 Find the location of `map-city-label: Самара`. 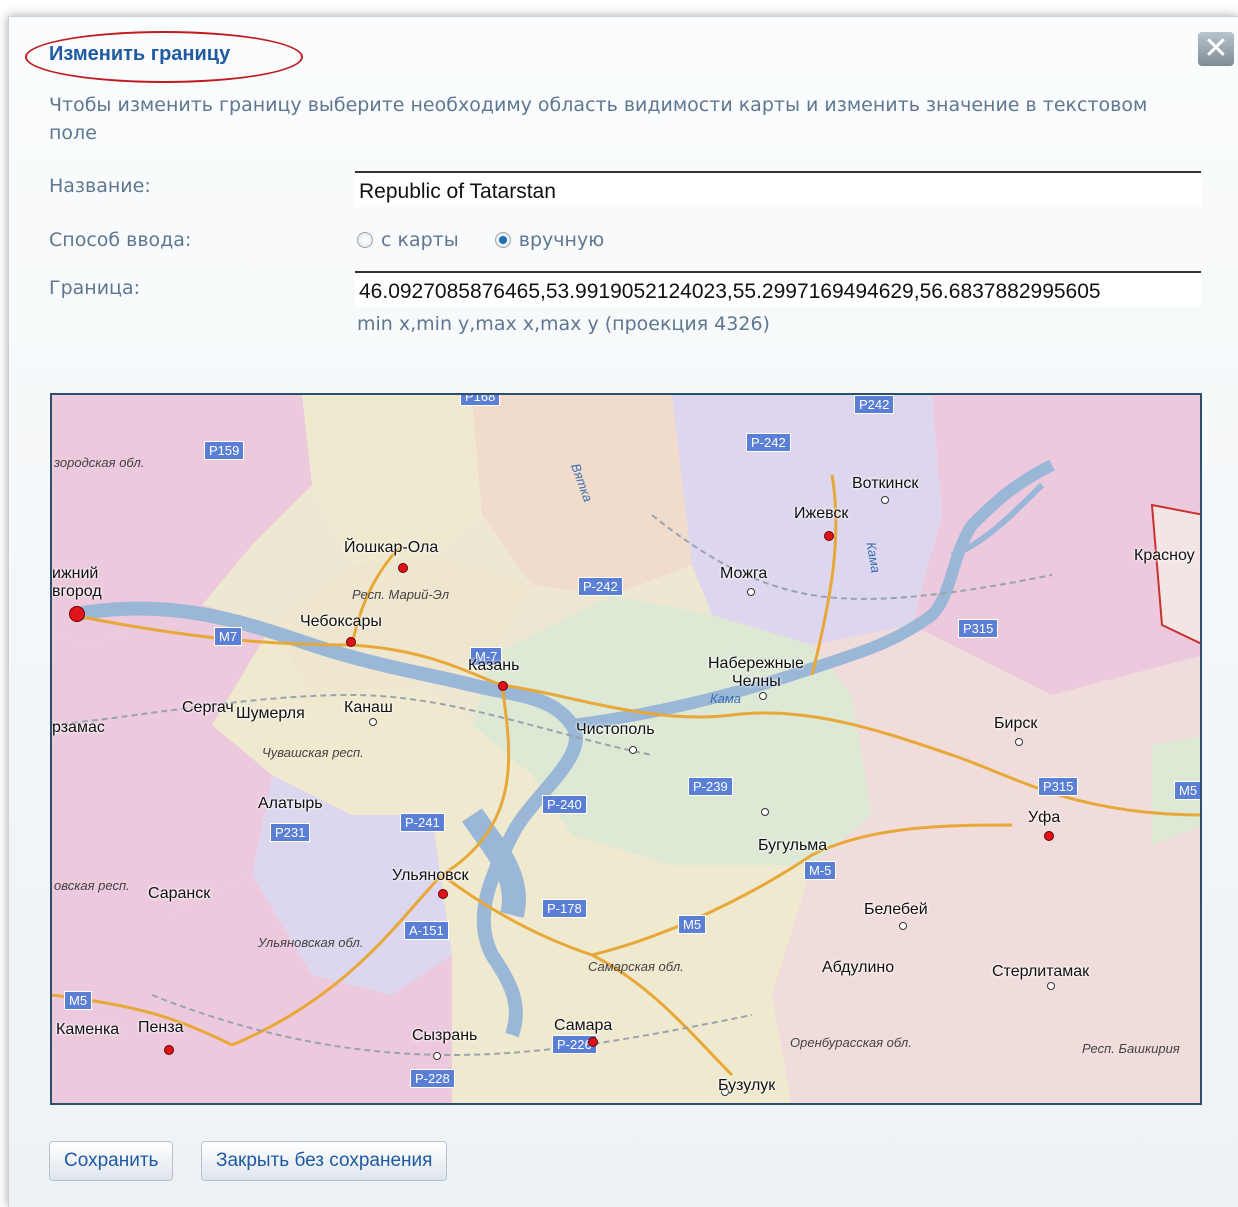

map-city-label: Самара is located at coordinates (583, 1025).